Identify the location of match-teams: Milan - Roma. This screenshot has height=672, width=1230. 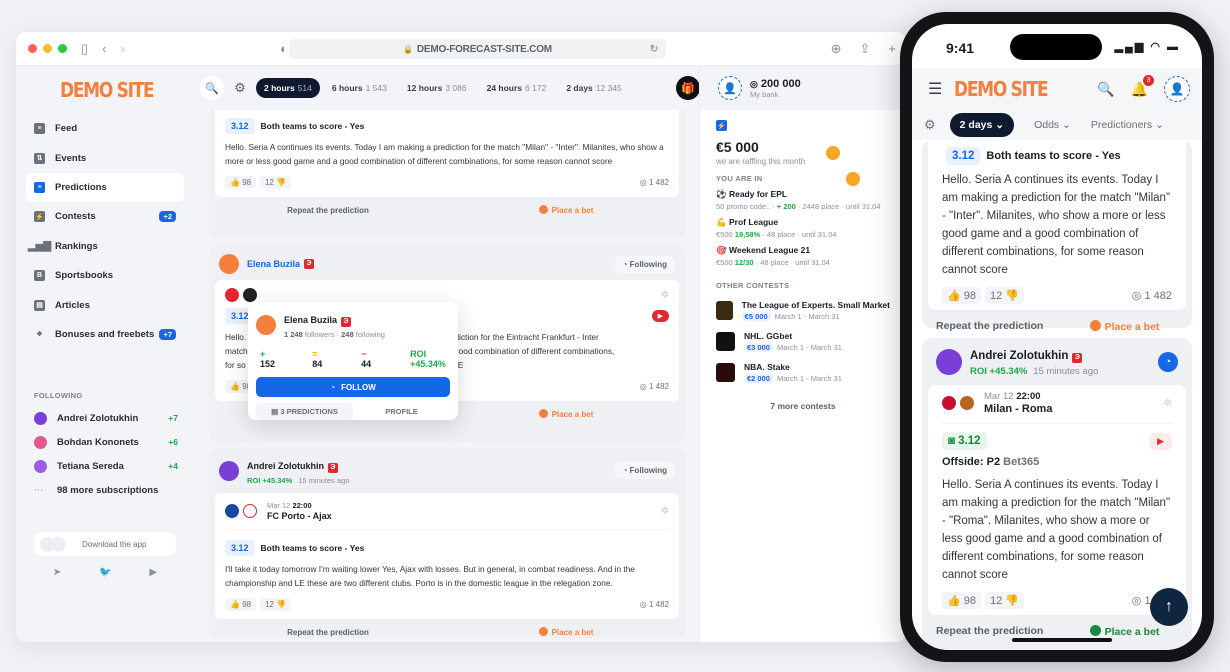
(1018, 409).